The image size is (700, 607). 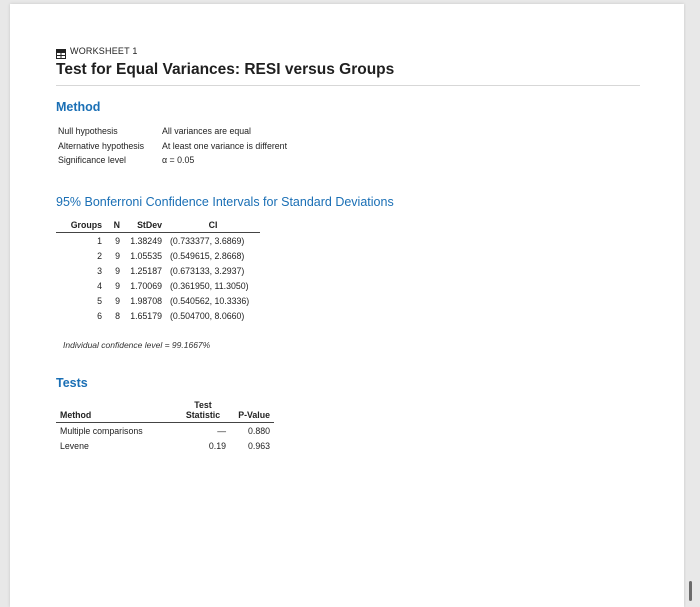 I want to click on column-header: Test Statistic, so click(x=203, y=411).